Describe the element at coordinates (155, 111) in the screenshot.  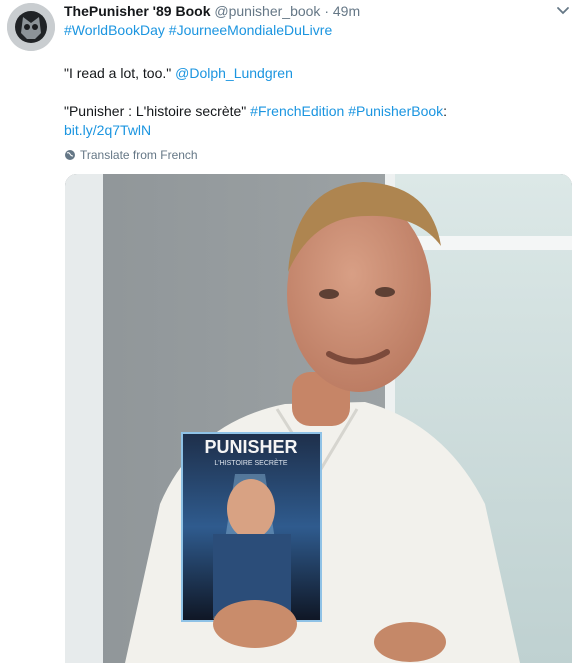
I see `book-title-text: "Punisher : L'histoire secrète"` at that location.